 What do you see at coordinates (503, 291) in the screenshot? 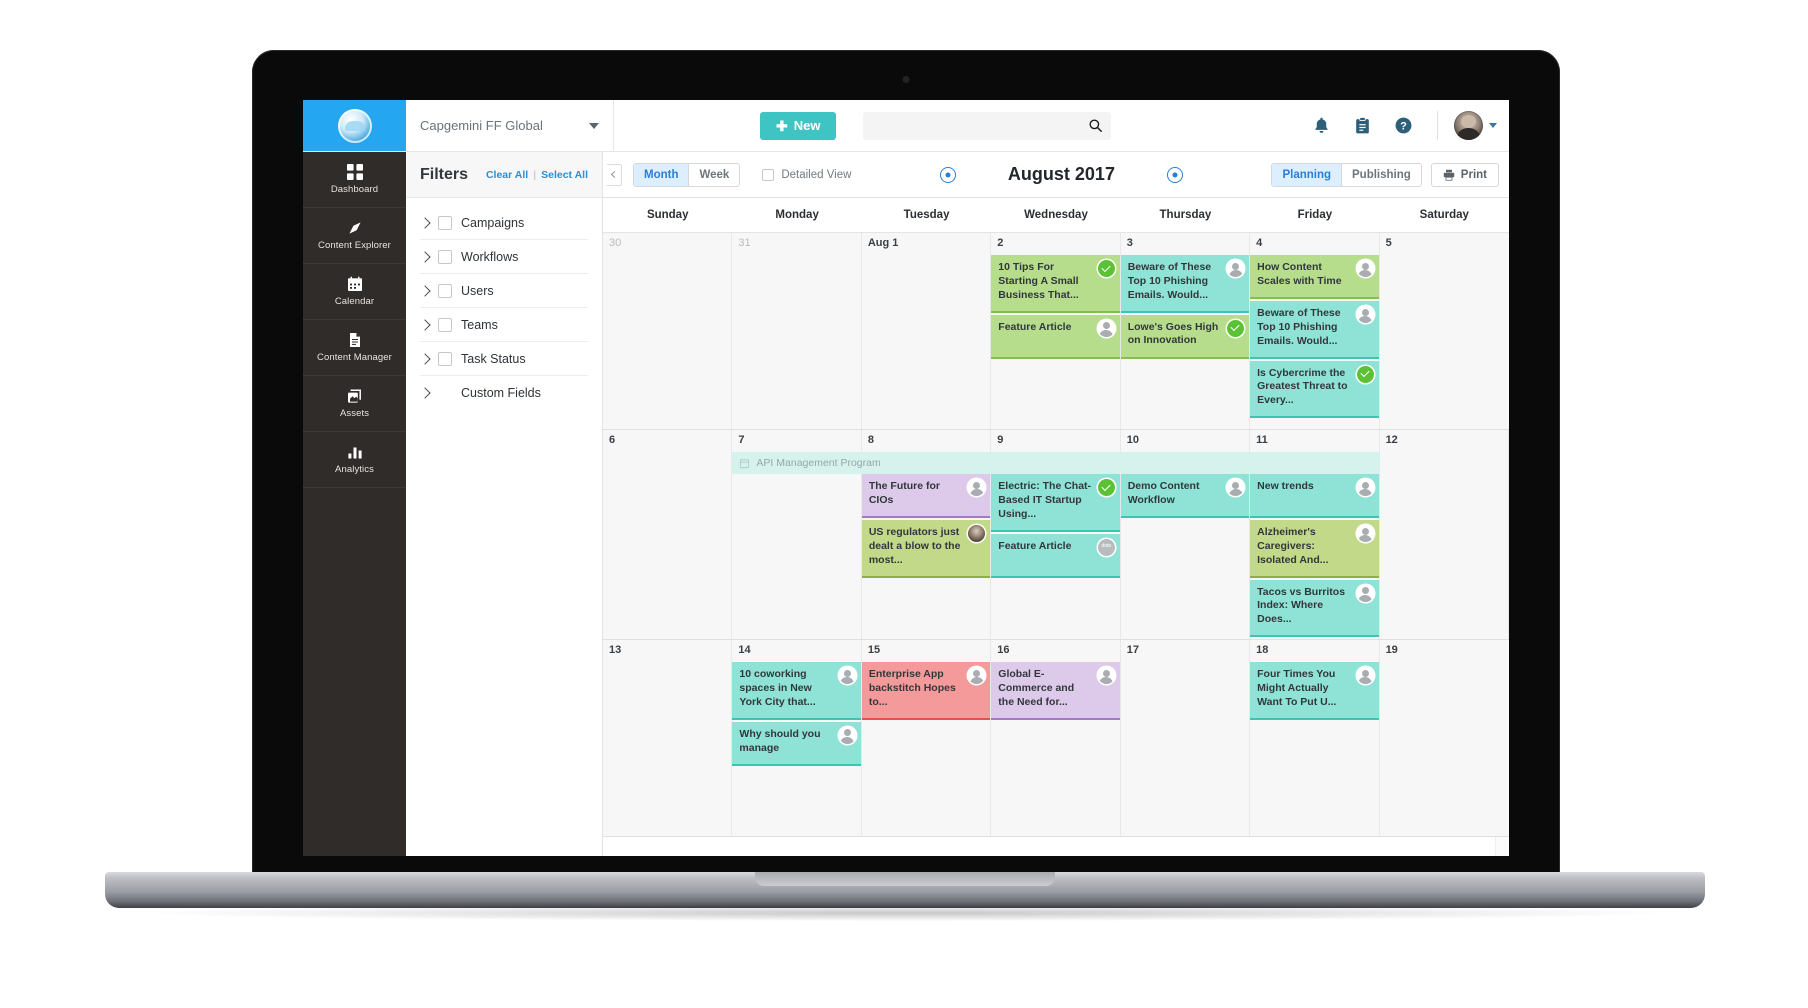
I see `filter-row-users: Users` at bounding box center [503, 291].